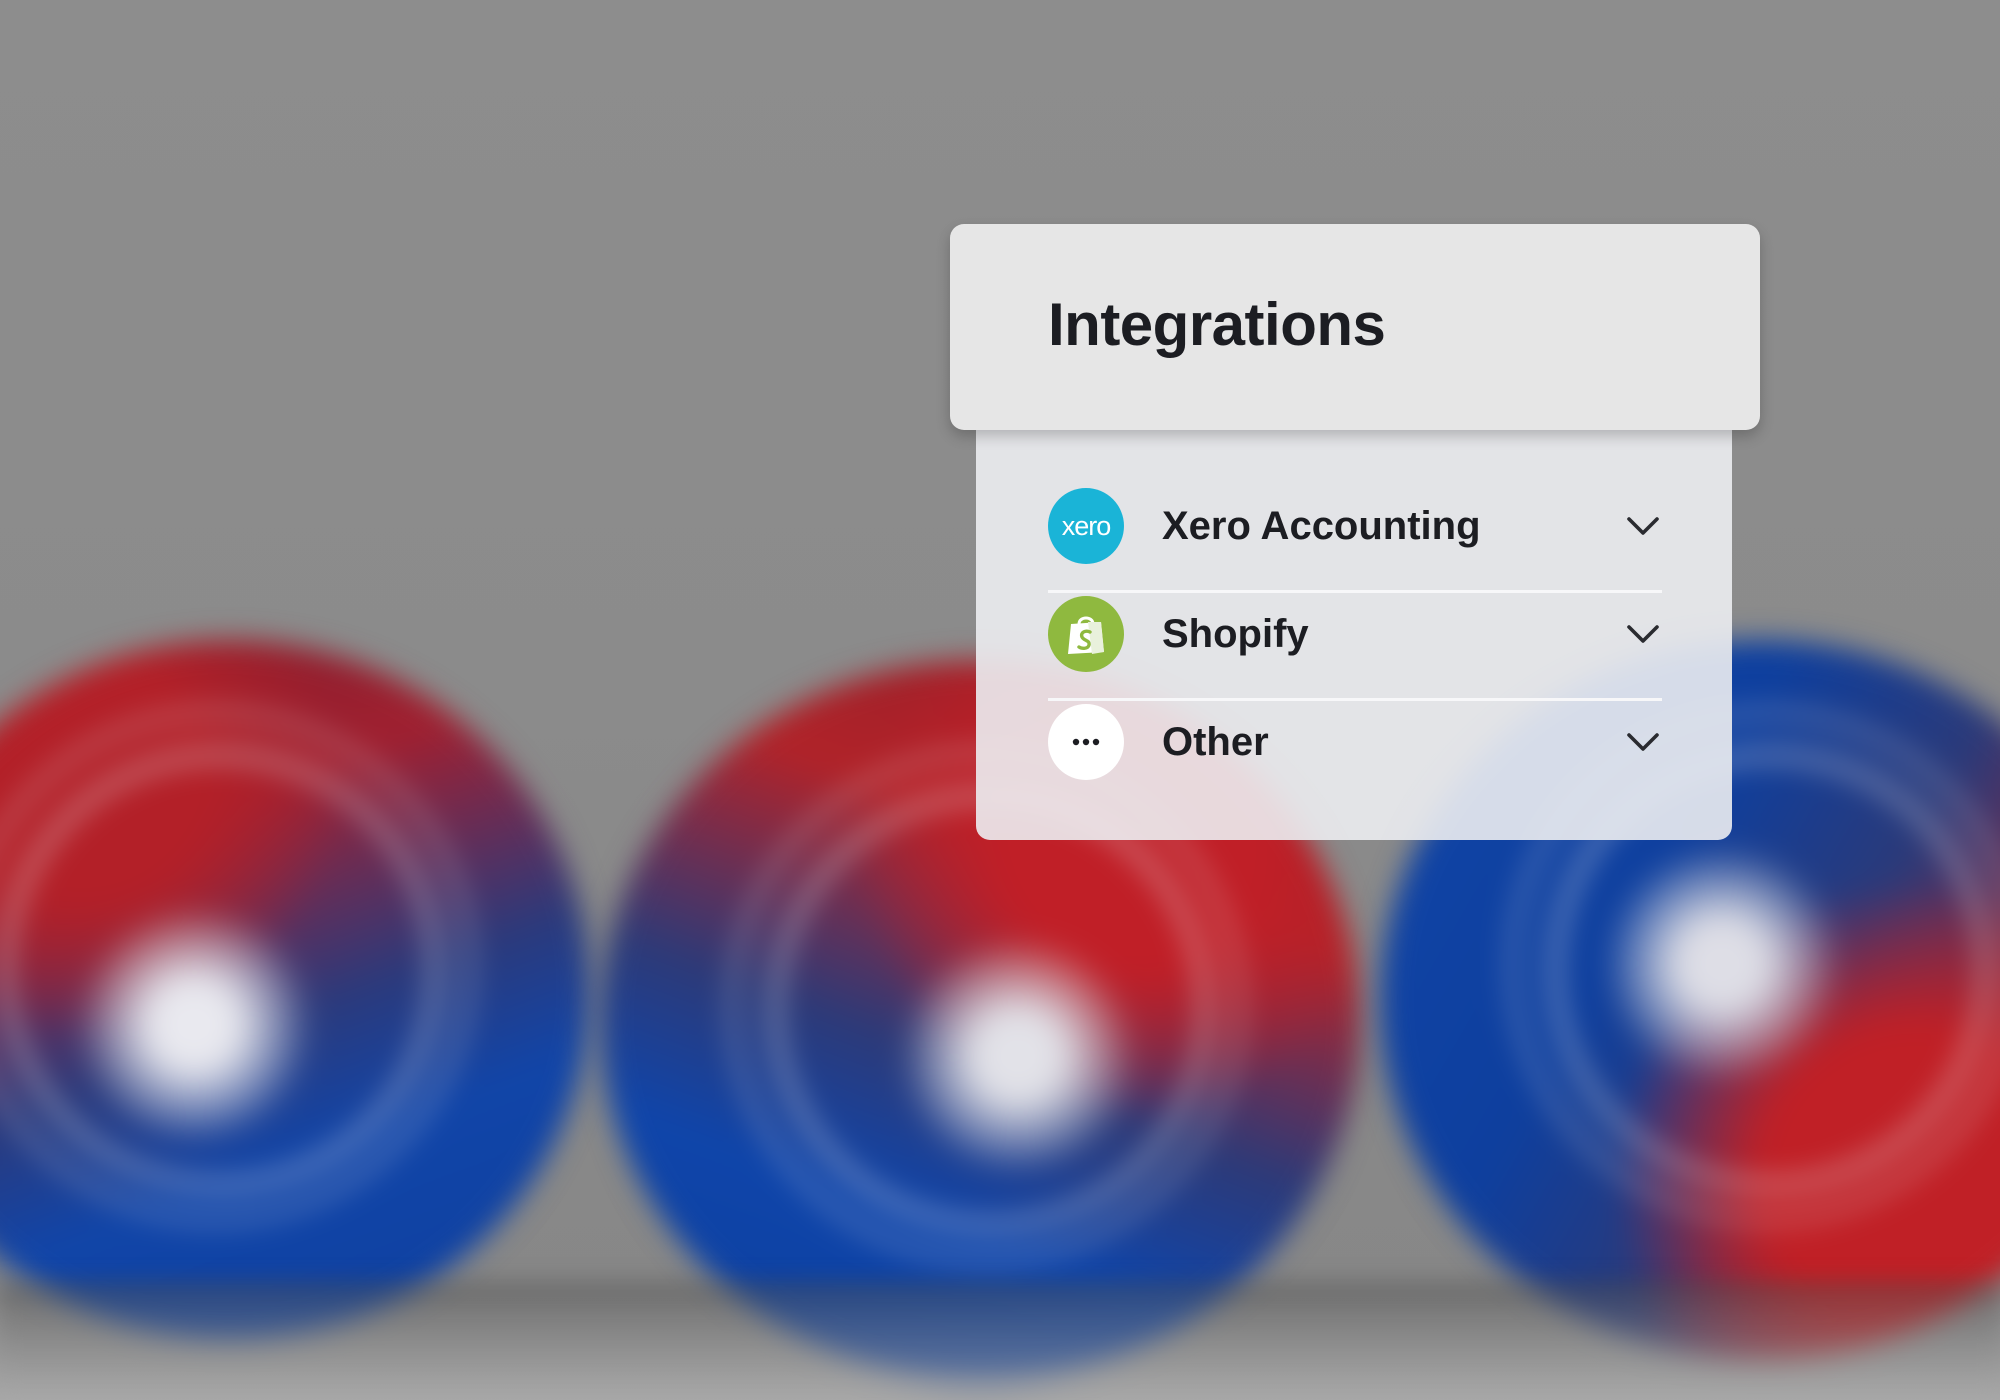 The height and width of the screenshot is (1400, 2000). Describe the element at coordinates (1086, 634) in the screenshot. I see `shopify-logo-icon` at that location.